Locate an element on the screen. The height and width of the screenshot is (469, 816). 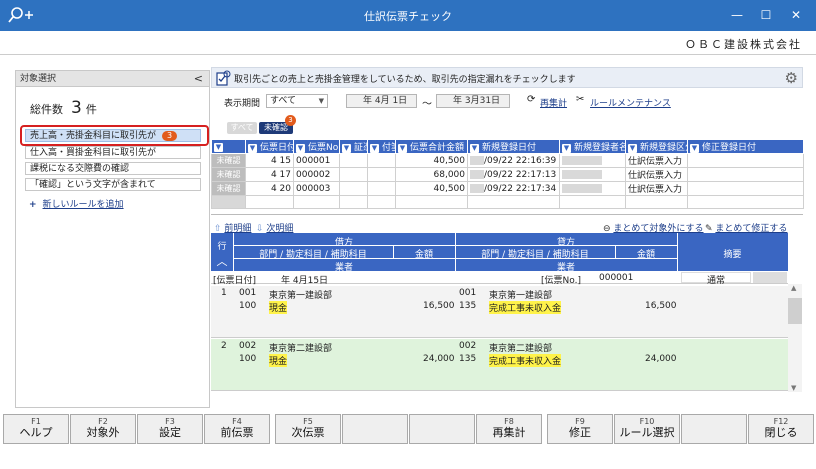
f8-recalc-button: F8 再集計 is located at coordinates (509, 429).